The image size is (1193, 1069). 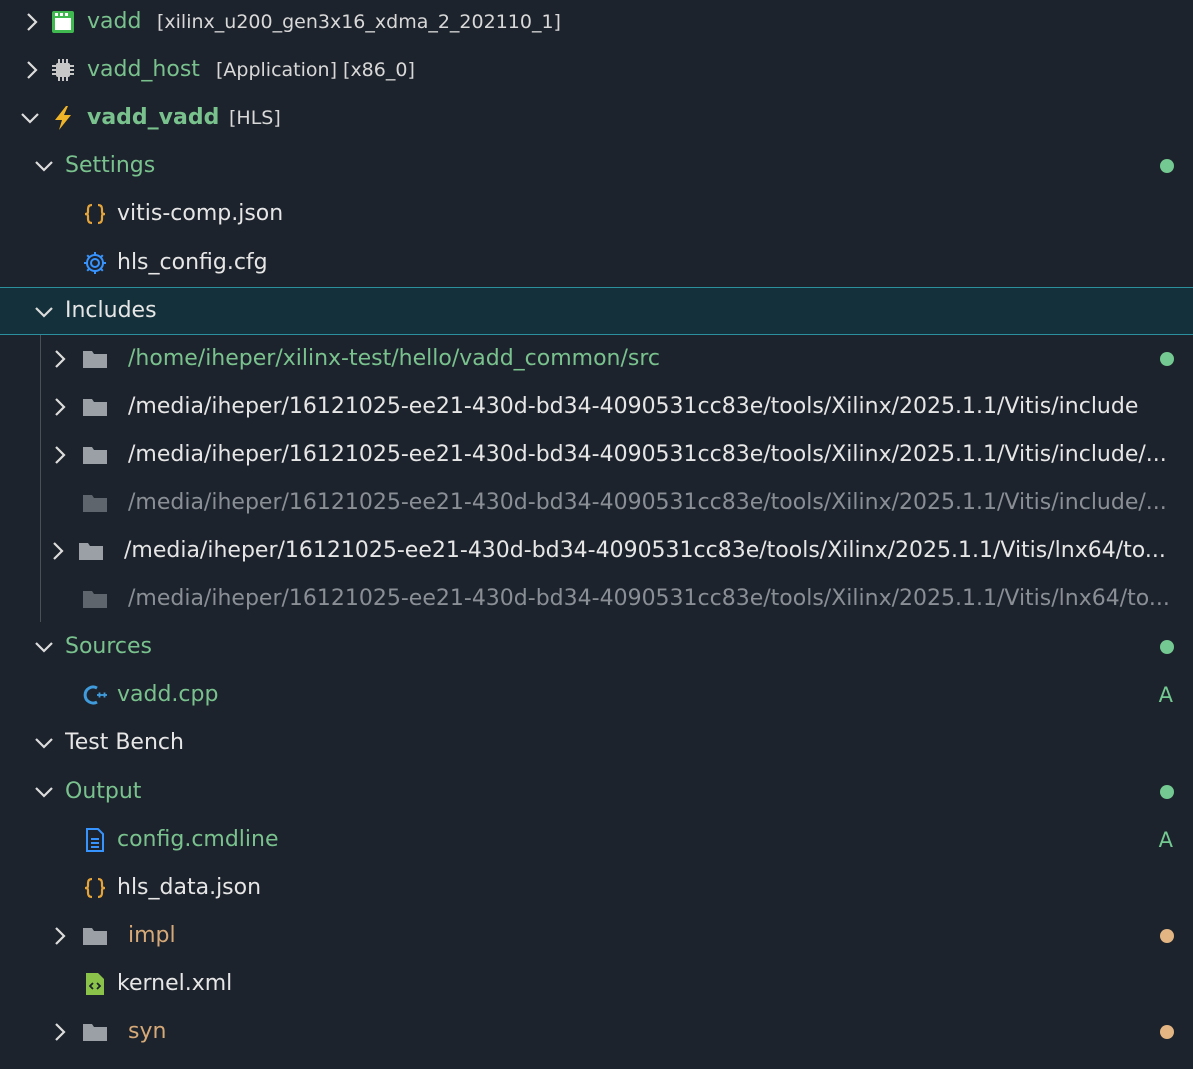 I want to click on tree-item-sources: Sources, so click(x=596, y=647).